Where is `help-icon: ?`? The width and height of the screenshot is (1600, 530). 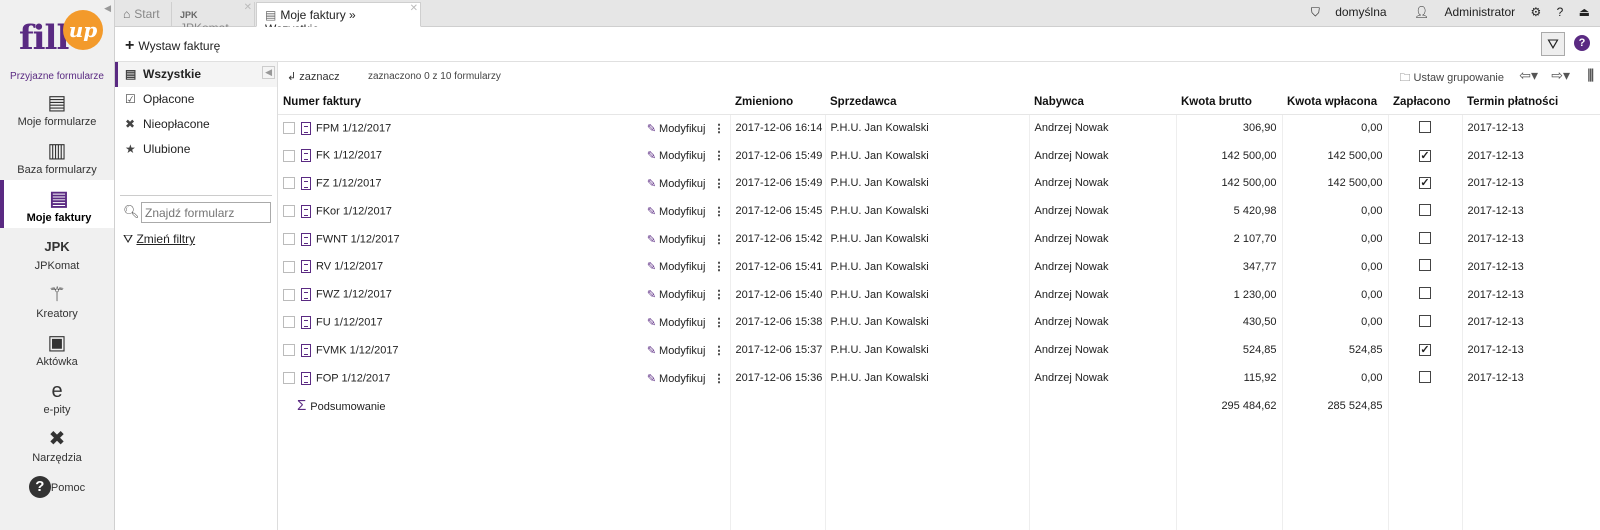 help-icon: ? is located at coordinates (1582, 43).